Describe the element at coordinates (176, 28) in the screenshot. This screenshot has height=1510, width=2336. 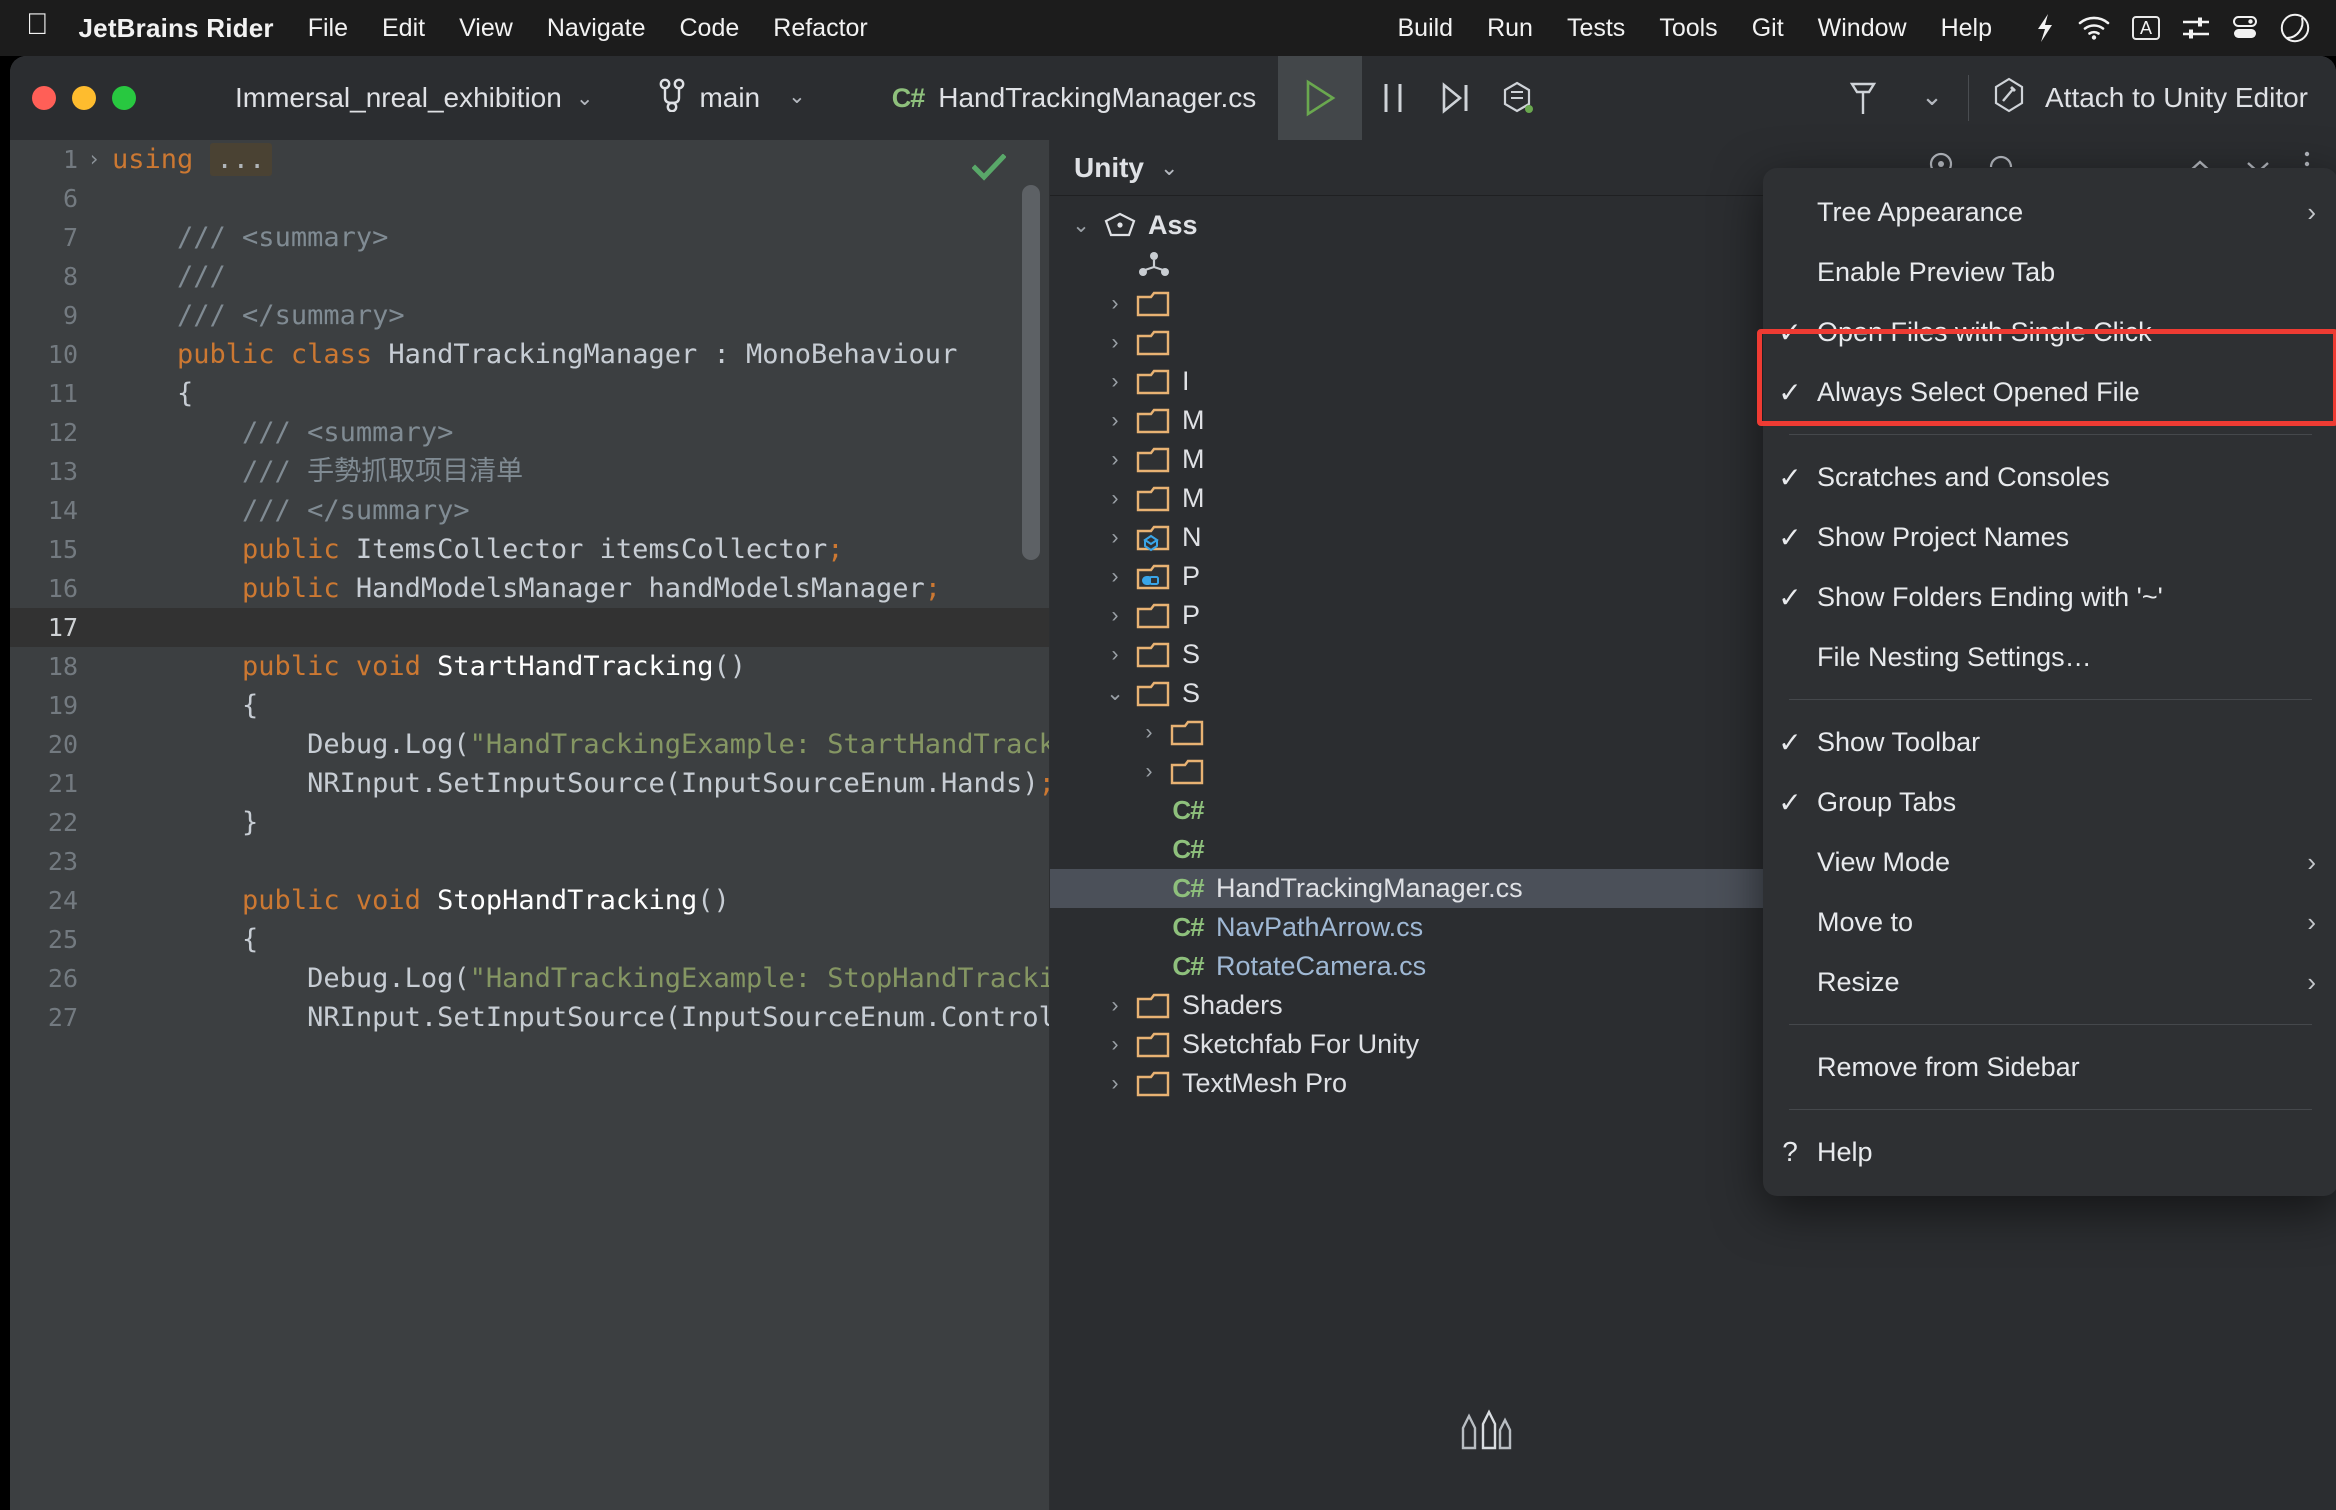
I see `menubar-app-name: JetBrains Rider` at that location.